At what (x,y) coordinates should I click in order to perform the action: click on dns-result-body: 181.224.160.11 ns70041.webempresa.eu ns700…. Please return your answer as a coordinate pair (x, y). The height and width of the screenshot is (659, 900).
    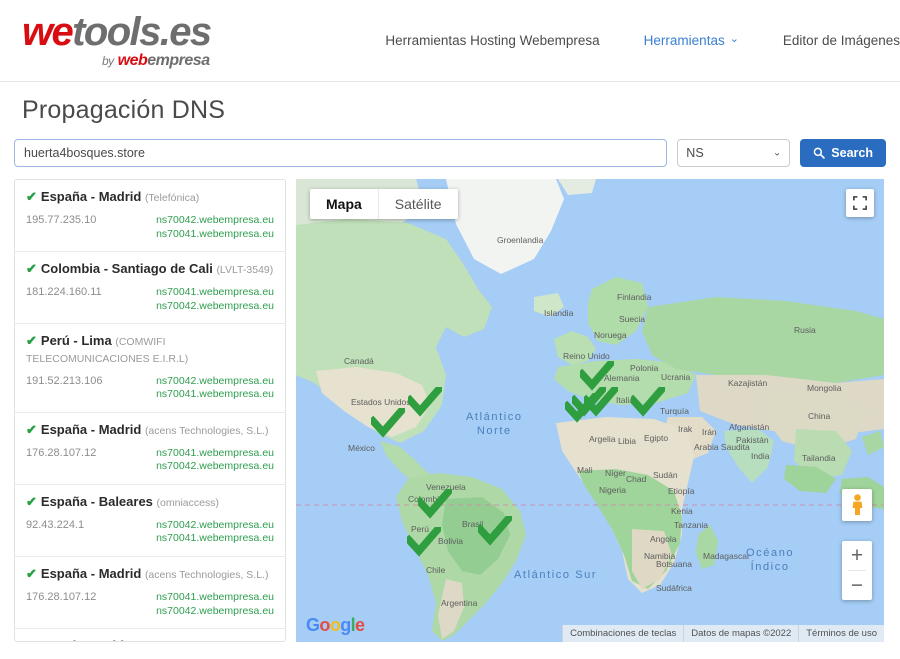
    Looking at the image, I should click on (150, 299).